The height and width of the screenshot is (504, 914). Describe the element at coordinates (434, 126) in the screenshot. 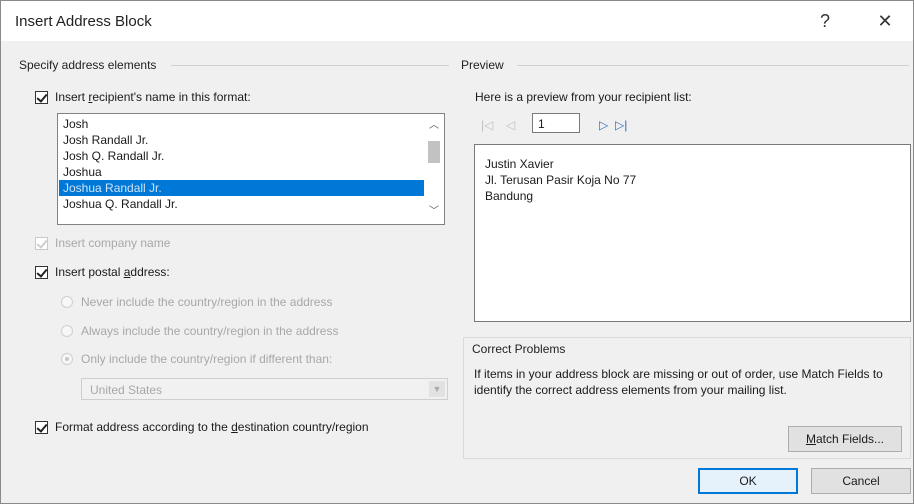

I see `chevron-up-icon: ︿` at that location.